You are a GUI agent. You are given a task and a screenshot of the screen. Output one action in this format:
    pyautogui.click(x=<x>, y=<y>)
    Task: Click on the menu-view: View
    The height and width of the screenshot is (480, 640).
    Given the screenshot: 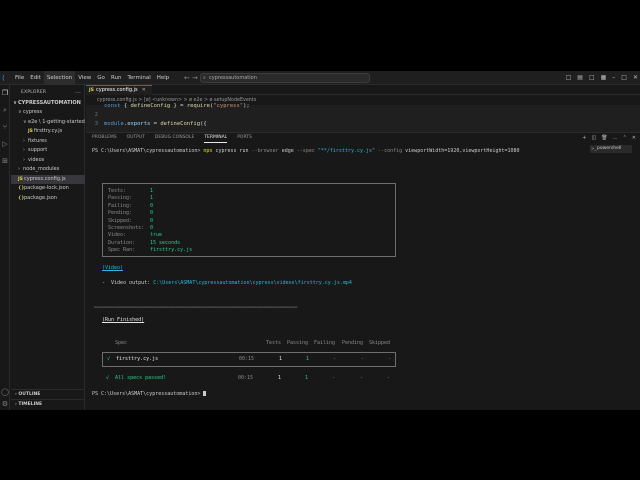 What is the action you would take?
    pyautogui.click(x=84, y=78)
    